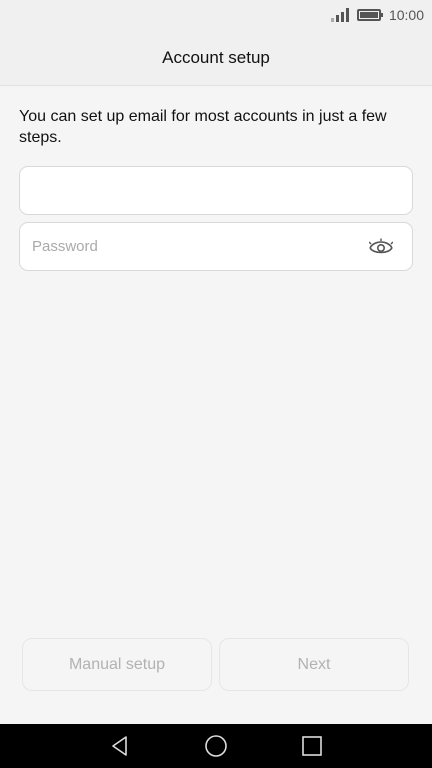 The image size is (432, 768). I want to click on navigation-bar, so click(216, 746).